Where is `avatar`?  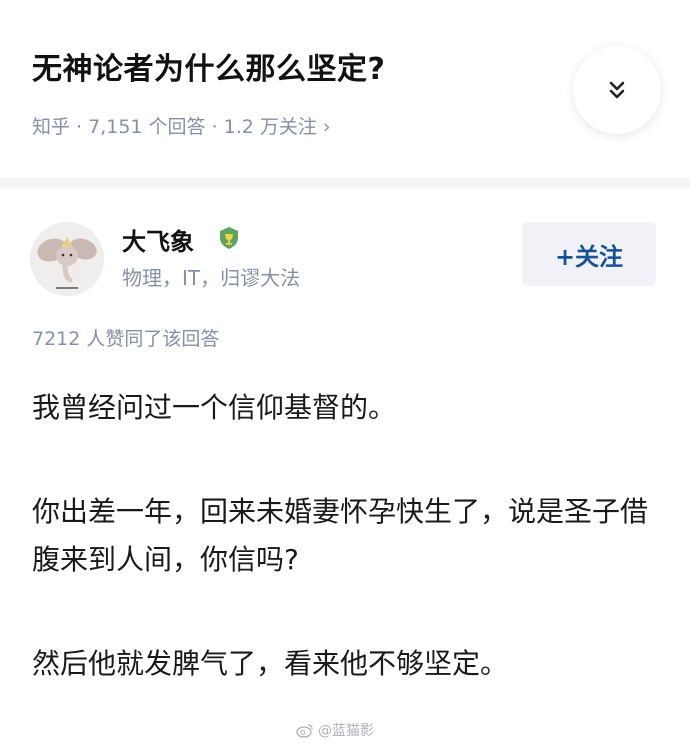
avatar is located at coordinates (67, 259).